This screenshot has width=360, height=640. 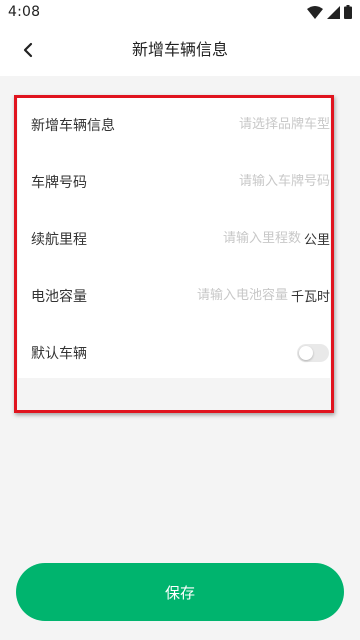 What do you see at coordinates (59, 353) in the screenshot?
I see `default-vehicle-label: 默认车辆` at bounding box center [59, 353].